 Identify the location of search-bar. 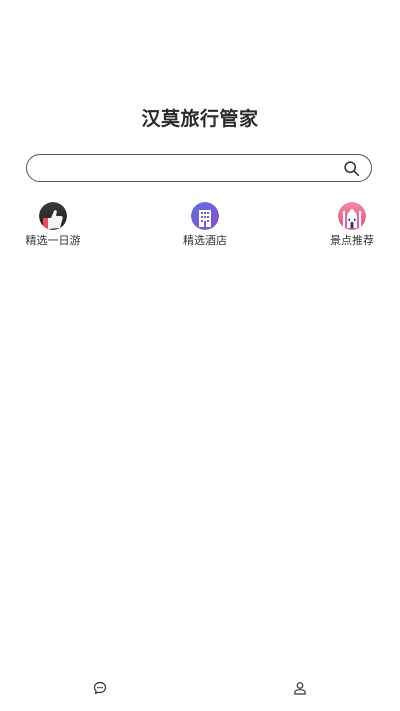
(199, 168).